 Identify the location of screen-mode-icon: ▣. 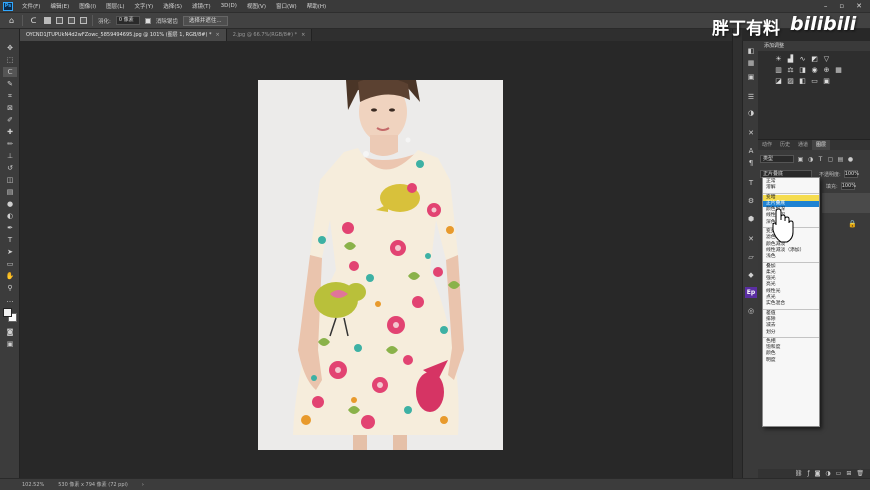
(10, 344).